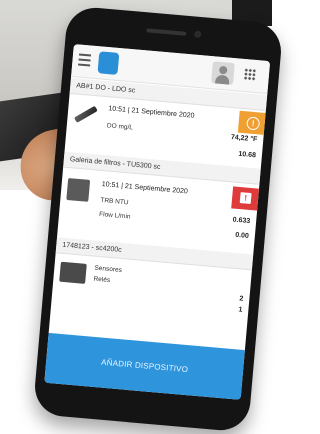 The image size is (320, 434). I want to click on warning-indicator: !, so click(251, 122).